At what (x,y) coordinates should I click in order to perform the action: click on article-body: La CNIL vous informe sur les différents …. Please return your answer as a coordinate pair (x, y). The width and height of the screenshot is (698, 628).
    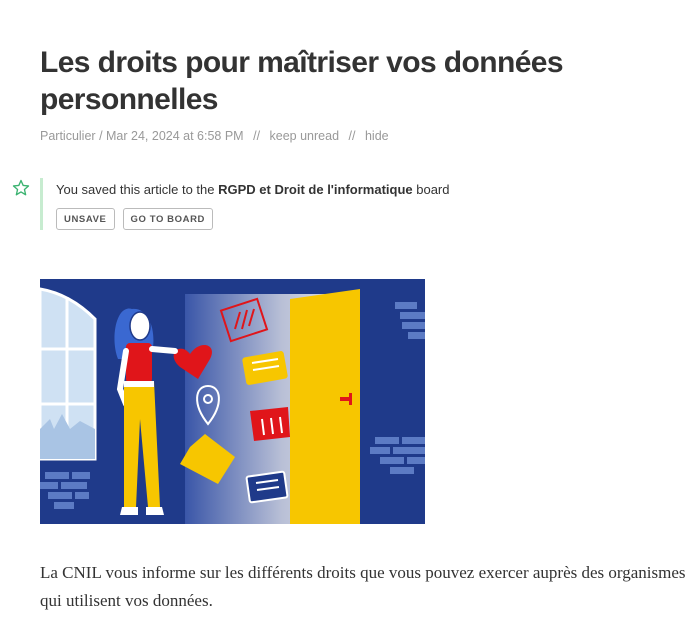
    Looking at the image, I should click on (363, 586).